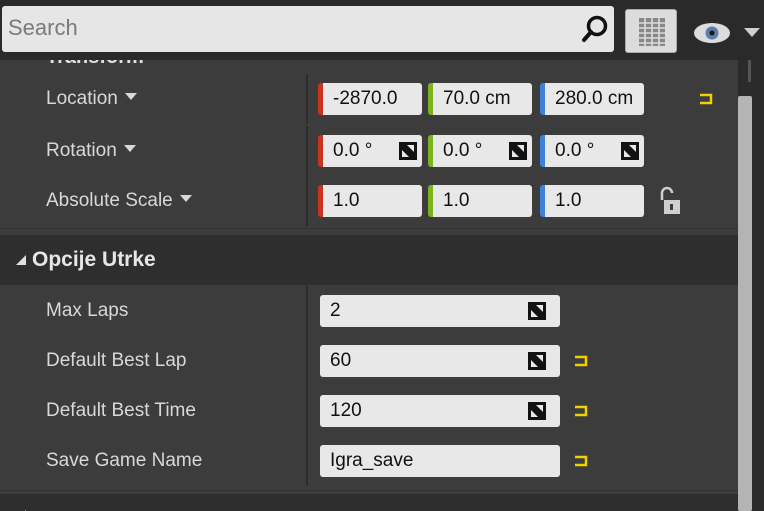 Image resolution: width=764 pixels, height=511 pixels. What do you see at coordinates (119, 201) in the screenshot?
I see `absolute-scale-label: Absolute Scale` at bounding box center [119, 201].